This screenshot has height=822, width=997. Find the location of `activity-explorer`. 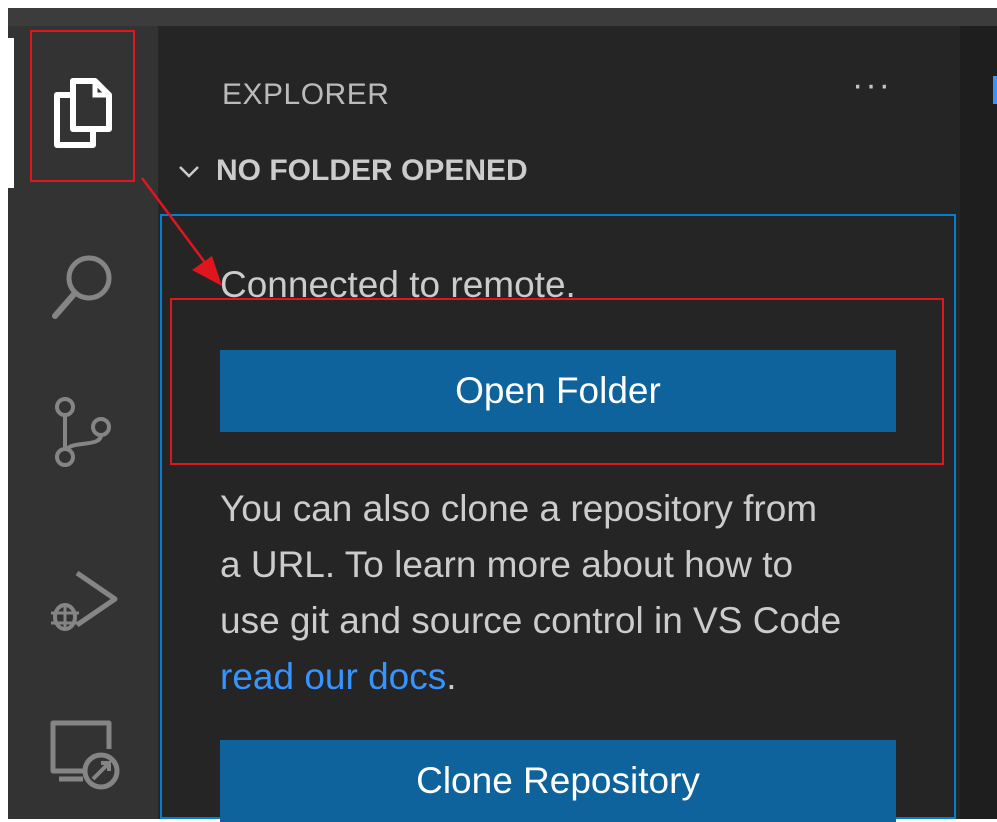

activity-explorer is located at coordinates (83, 113).